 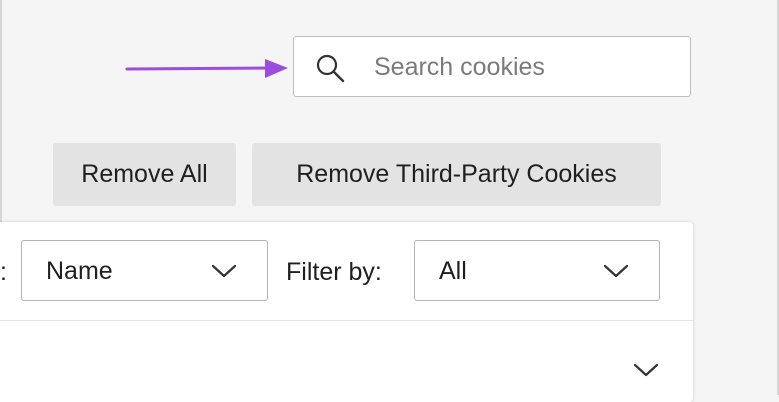 What do you see at coordinates (334, 272) in the screenshot?
I see `filter-by-label: Filter by:` at bounding box center [334, 272].